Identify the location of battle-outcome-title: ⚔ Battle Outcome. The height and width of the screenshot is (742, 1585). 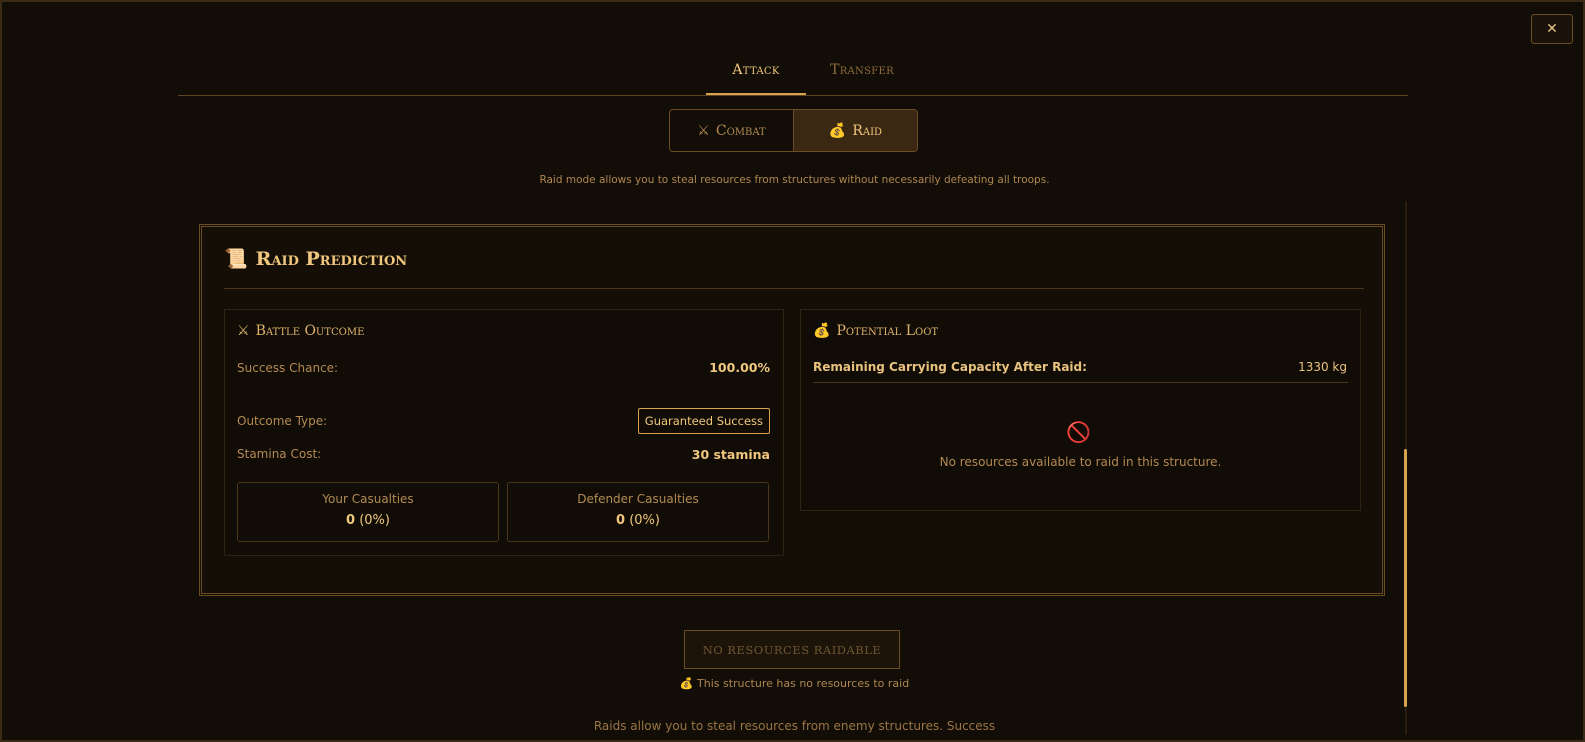
(300, 331).